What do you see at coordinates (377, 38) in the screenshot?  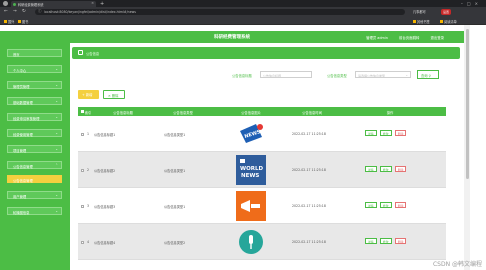 I see `current-user-link: 管理员 admin` at bounding box center [377, 38].